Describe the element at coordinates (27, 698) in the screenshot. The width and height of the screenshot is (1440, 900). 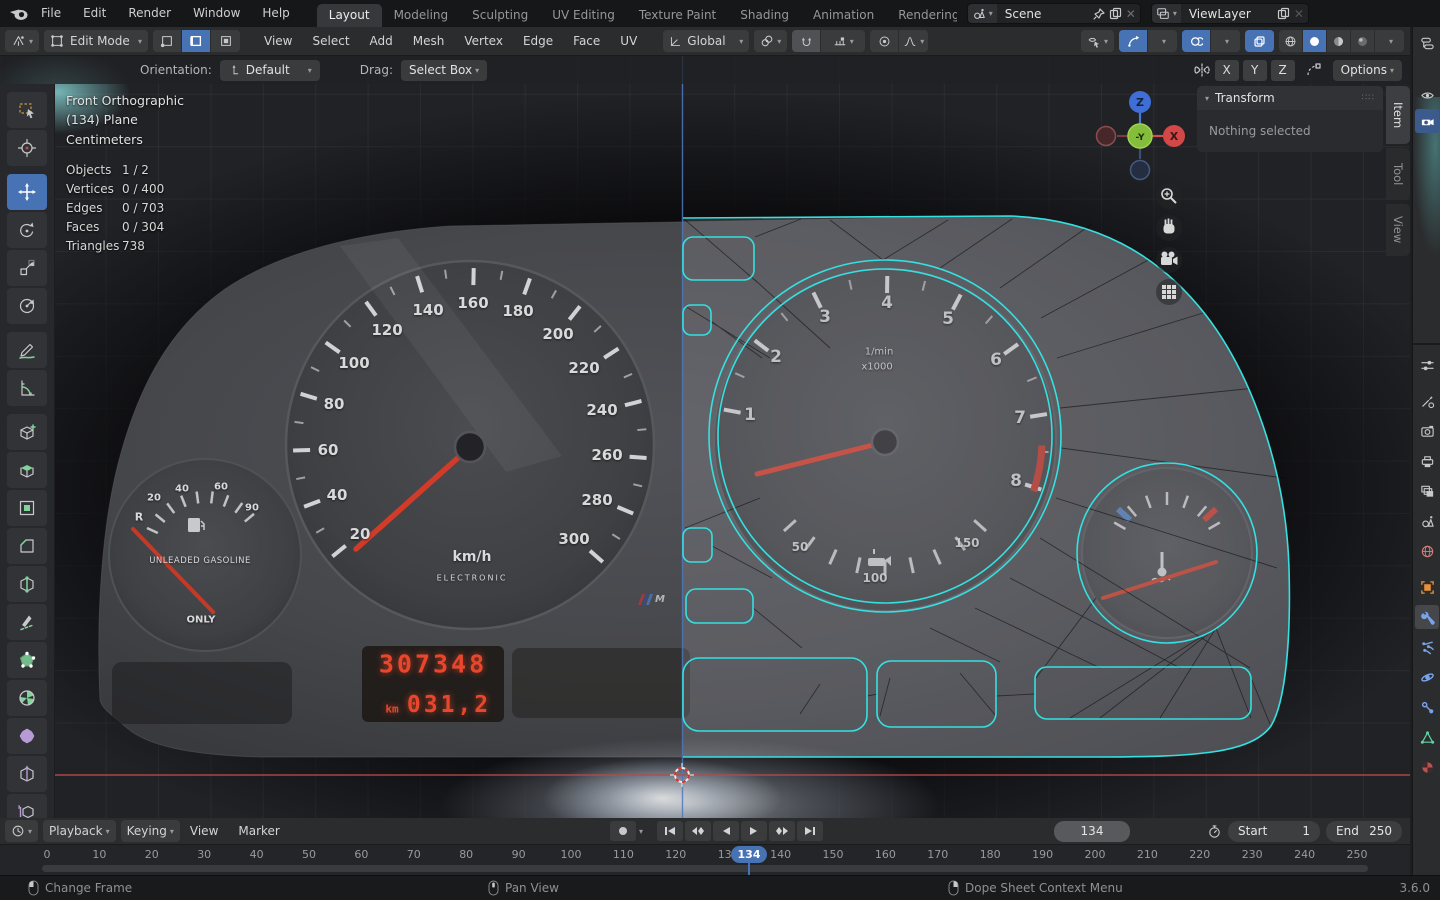
I see `tool-spin` at that location.